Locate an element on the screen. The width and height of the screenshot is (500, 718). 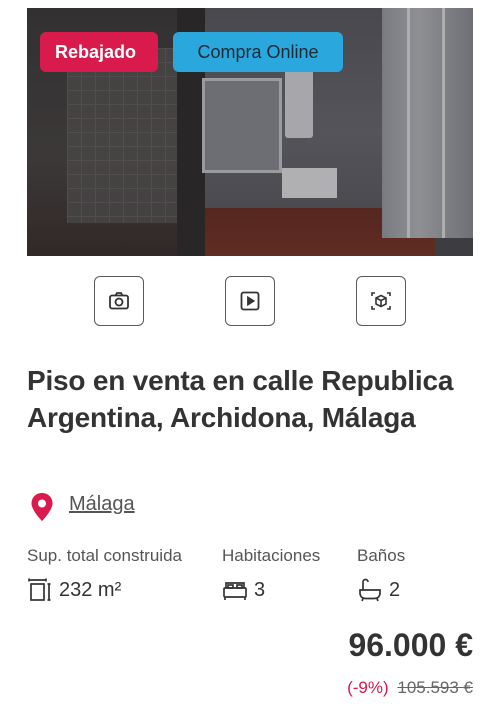
baths-feature: 2 is located at coordinates (378, 590).